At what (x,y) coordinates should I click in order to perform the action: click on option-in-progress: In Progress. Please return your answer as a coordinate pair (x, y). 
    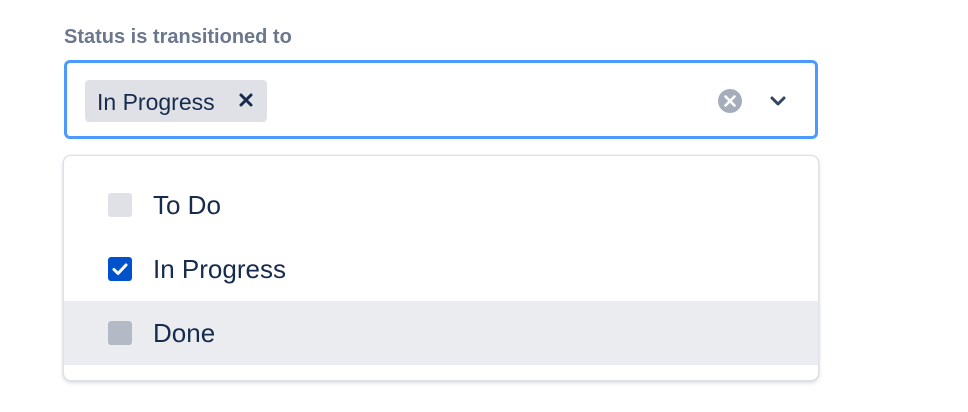
    Looking at the image, I should click on (441, 269).